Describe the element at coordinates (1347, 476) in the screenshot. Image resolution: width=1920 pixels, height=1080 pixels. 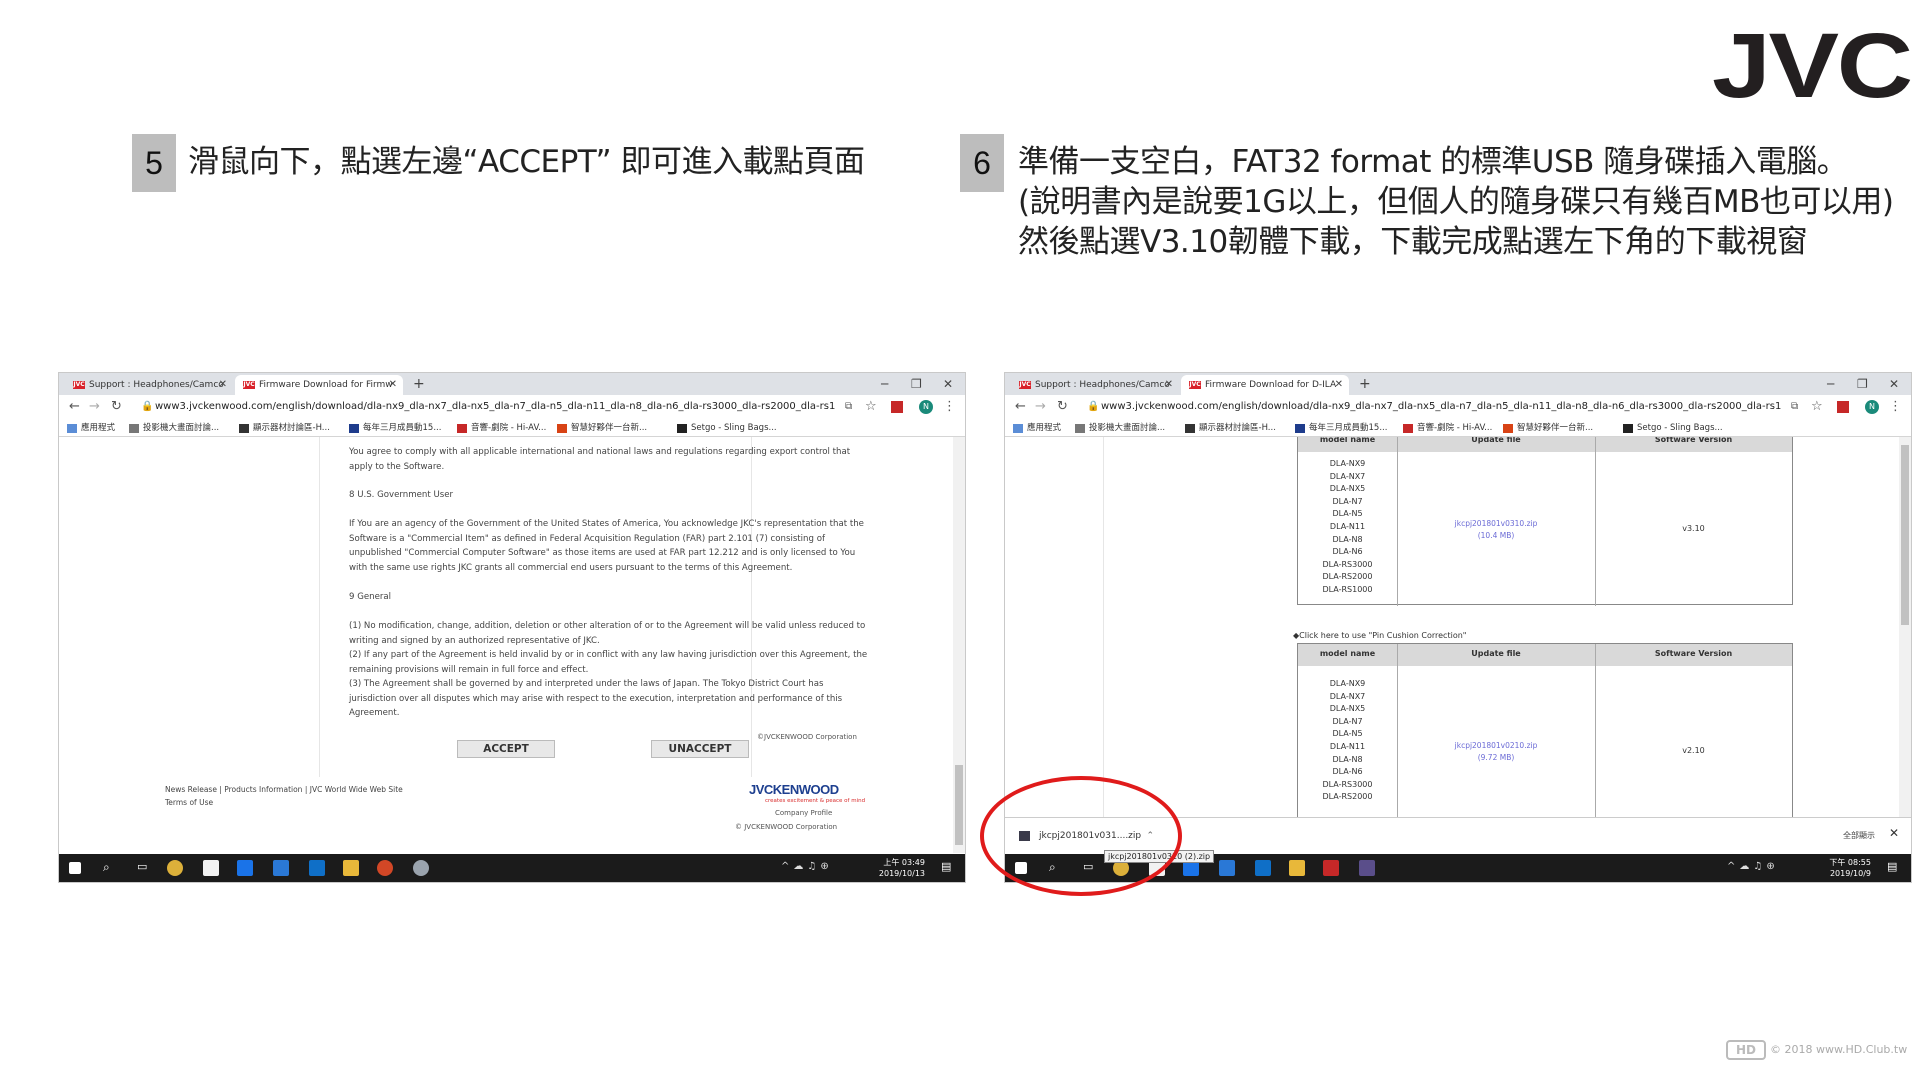
I see `model-cell: DLA-NX7` at that location.